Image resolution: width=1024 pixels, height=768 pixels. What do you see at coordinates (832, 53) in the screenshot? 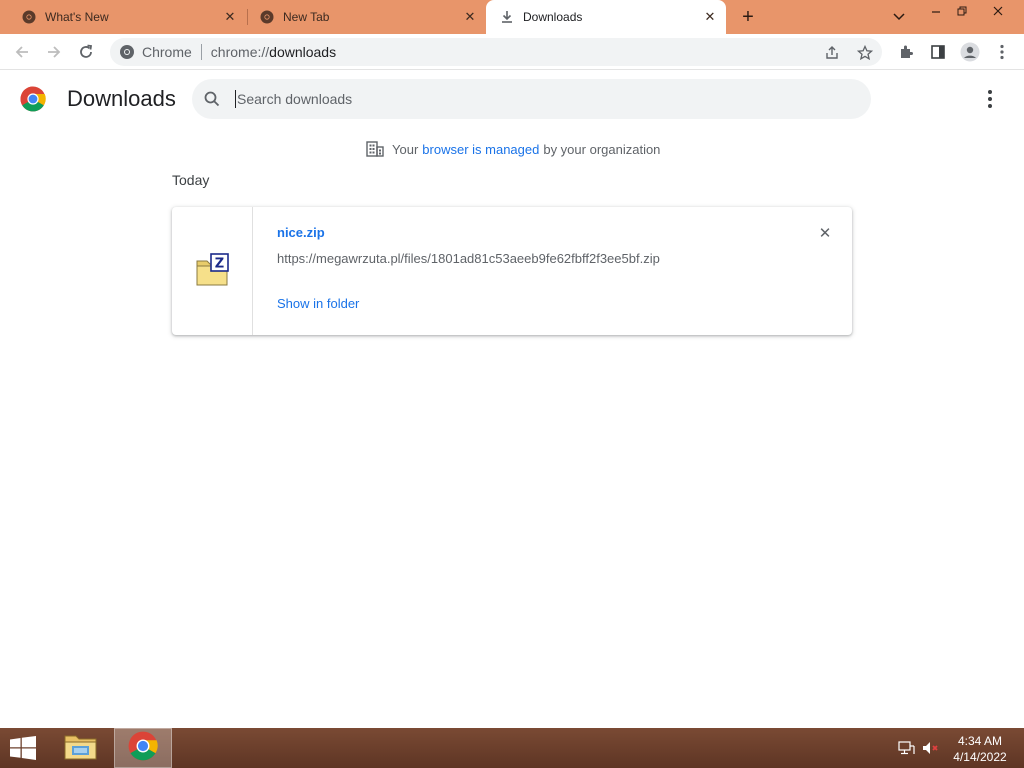
I see `share-icon` at bounding box center [832, 53].